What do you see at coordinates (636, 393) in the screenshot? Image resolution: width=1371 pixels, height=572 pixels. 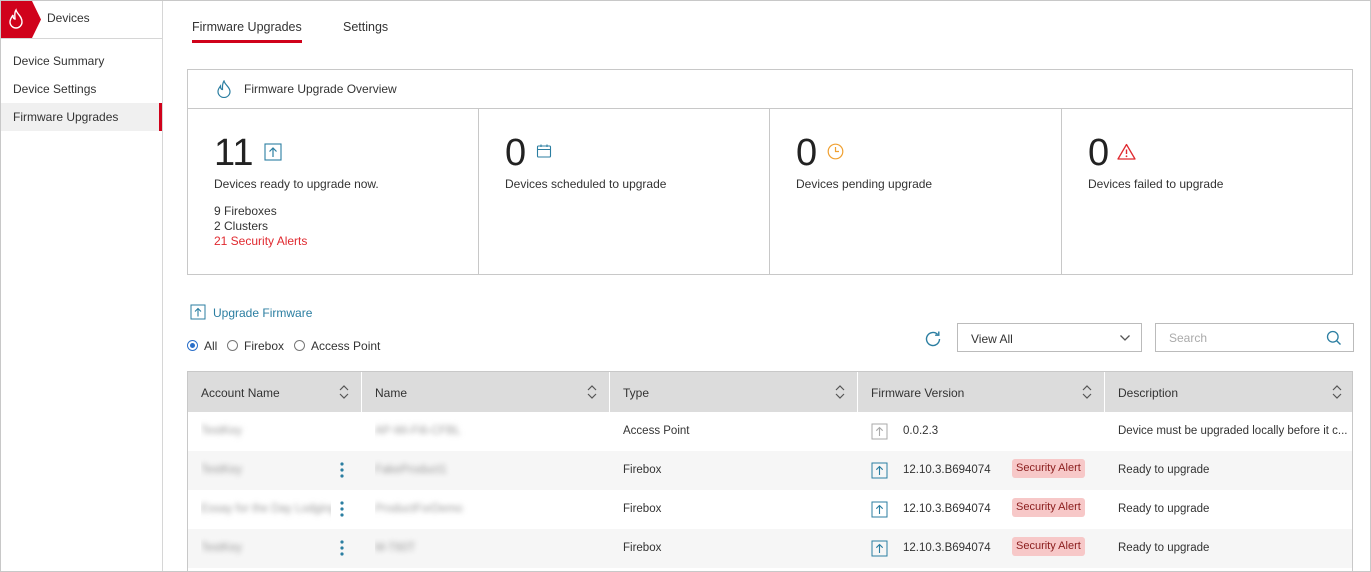 I see `column-label: Type` at bounding box center [636, 393].